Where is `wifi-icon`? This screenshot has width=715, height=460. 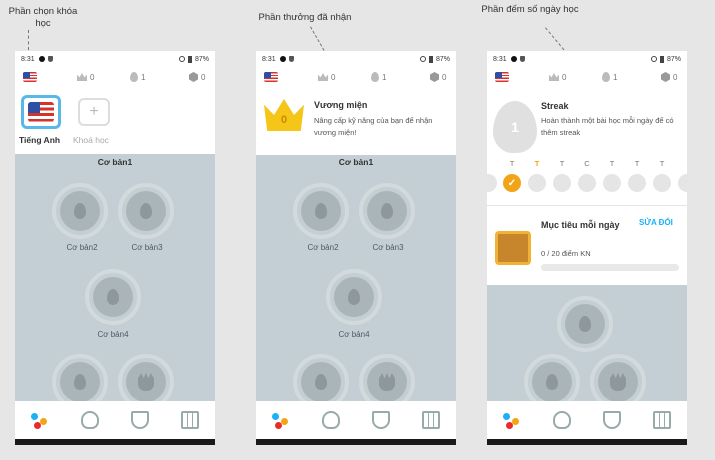
wifi-icon is located at coordinates (181, 59).